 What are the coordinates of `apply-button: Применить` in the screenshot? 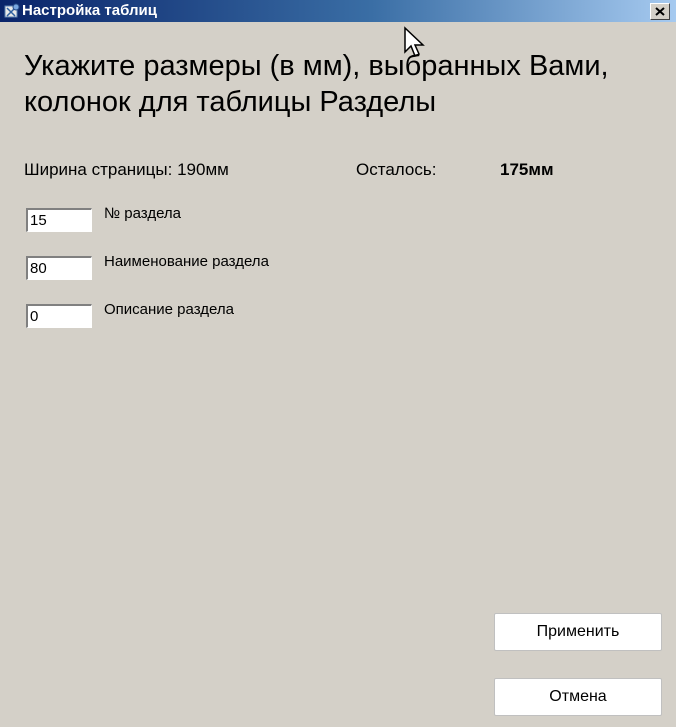 It's located at (578, 632).